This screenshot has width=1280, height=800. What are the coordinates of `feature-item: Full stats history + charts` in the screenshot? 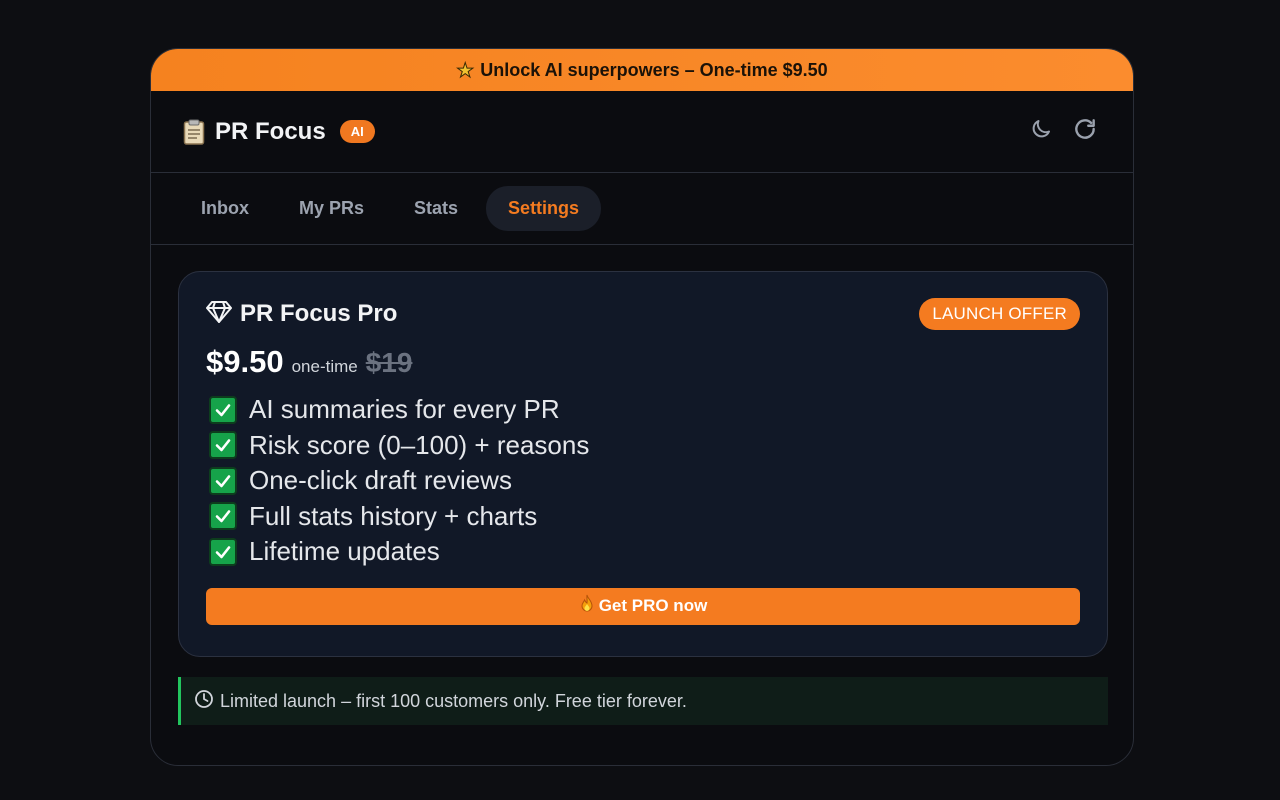 It's located at (643, 517).